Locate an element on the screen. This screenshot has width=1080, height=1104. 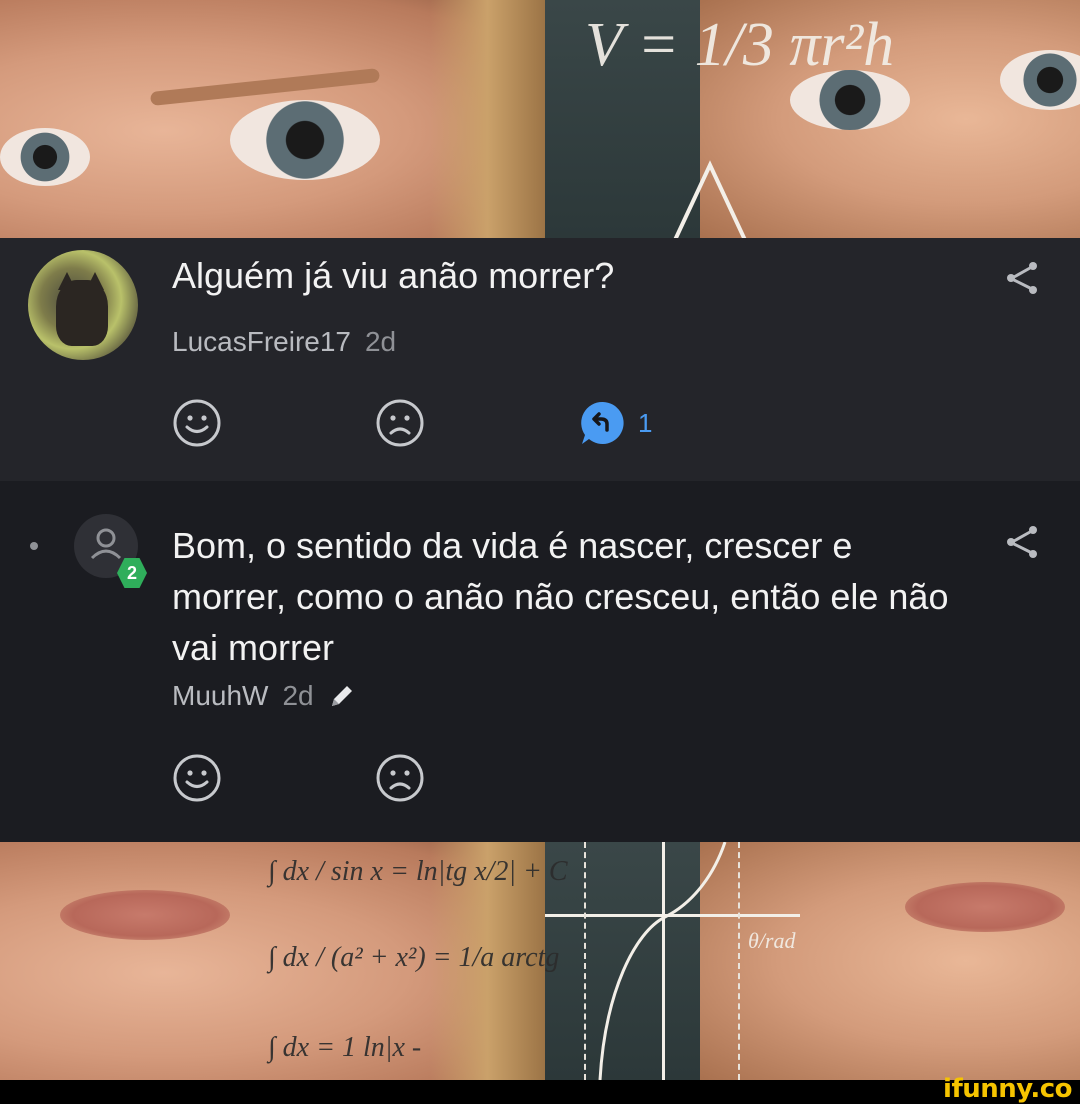
post-meta: LucasFreire17 2d is located at coordinates (284, 342).